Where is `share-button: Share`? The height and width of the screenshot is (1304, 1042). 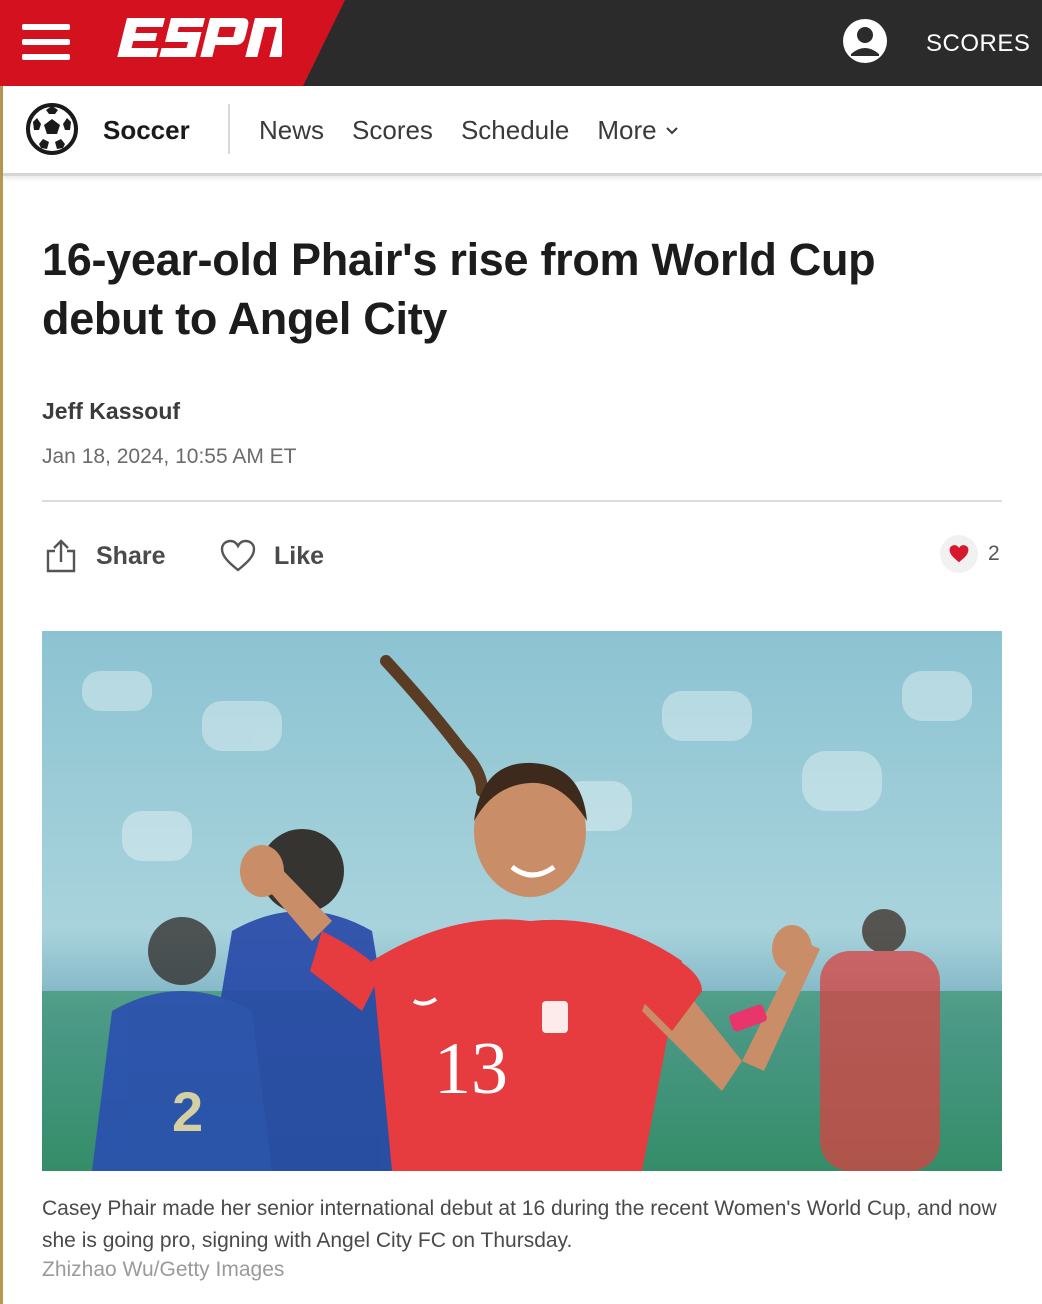
share-button: Share is located at coordinates (104, 556).